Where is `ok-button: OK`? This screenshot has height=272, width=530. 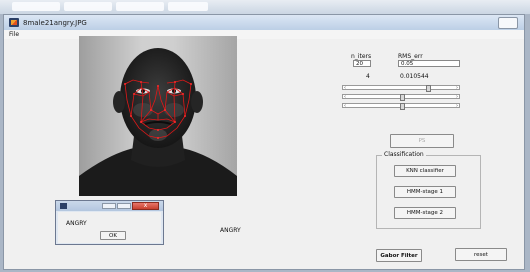
ok-button: OK is located at coordinates (113, 235).